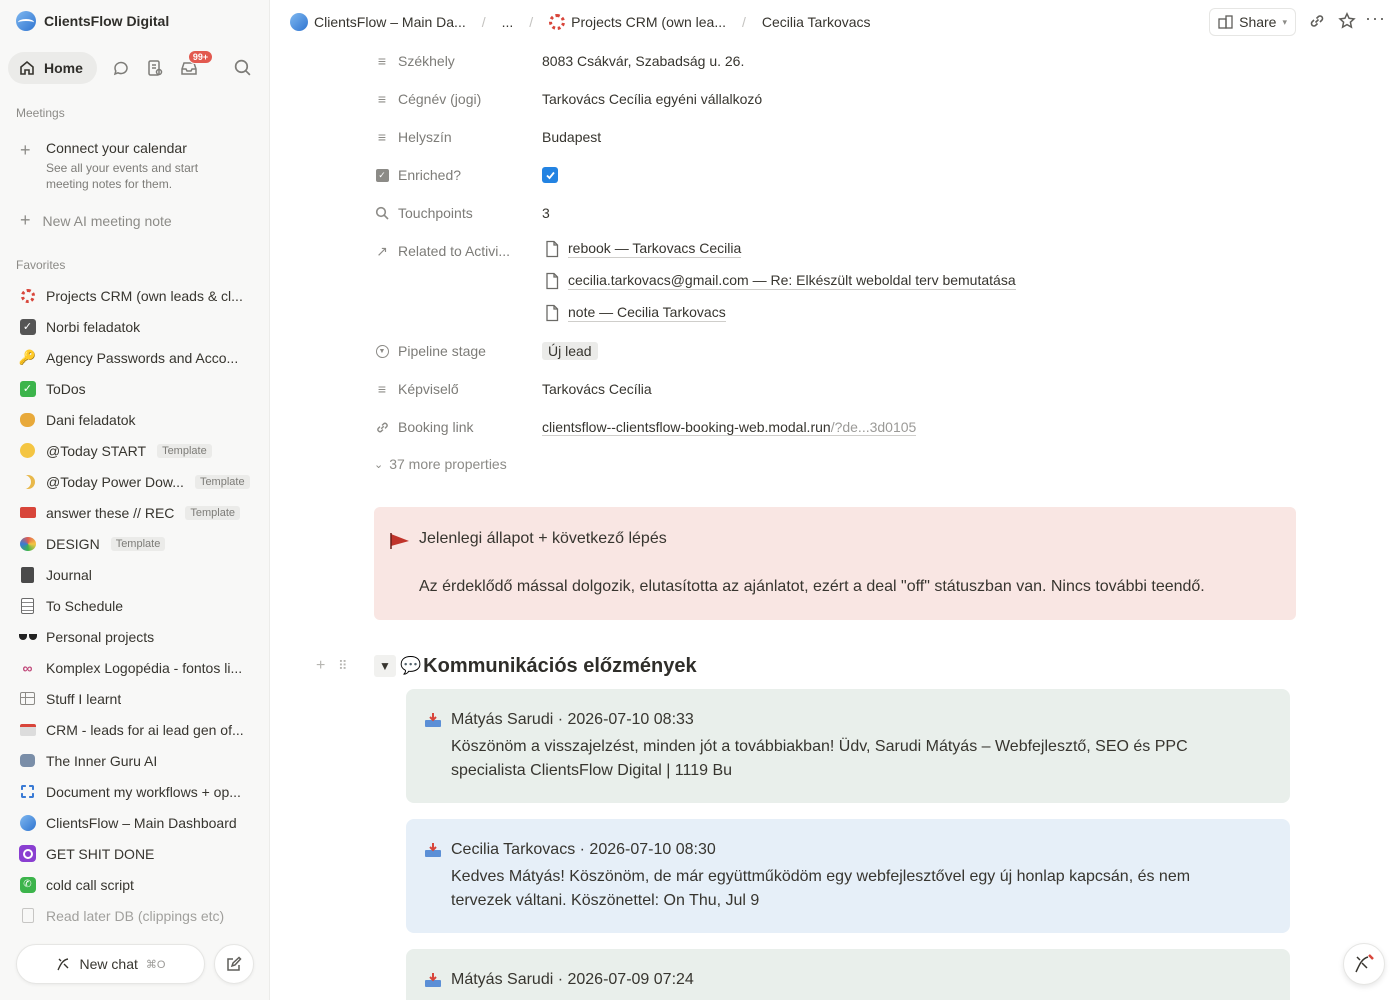 The height and width of the screenshot is (1000, 1400). I want to click on drag-handle-icon: ⠿, so click(349, 666).